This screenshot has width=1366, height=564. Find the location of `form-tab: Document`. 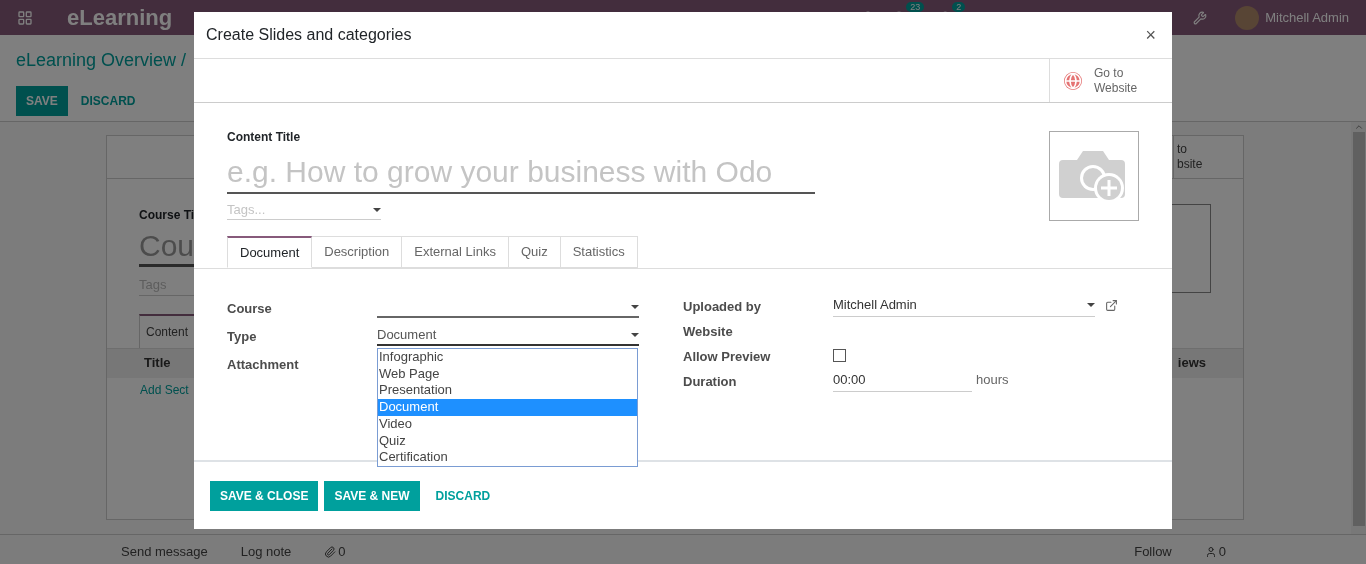

form-tab: Document is located at coordinates (270, 252).